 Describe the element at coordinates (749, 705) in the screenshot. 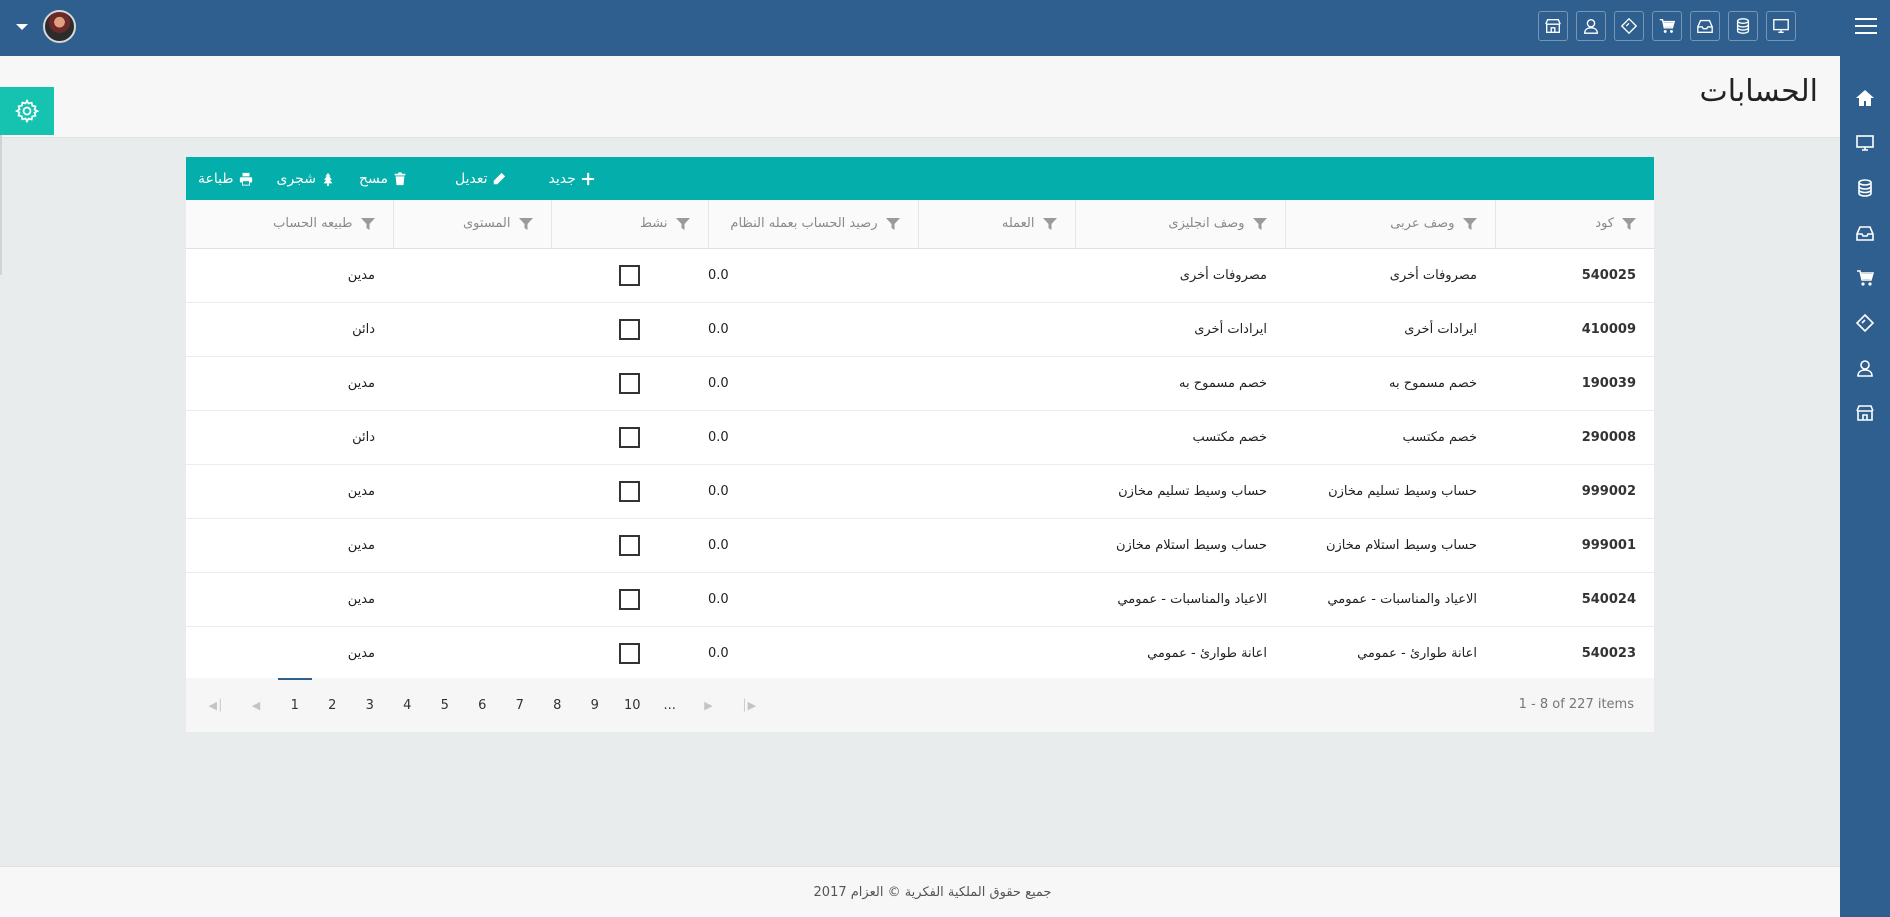

I see `last-page-icon: │▶` at that location.